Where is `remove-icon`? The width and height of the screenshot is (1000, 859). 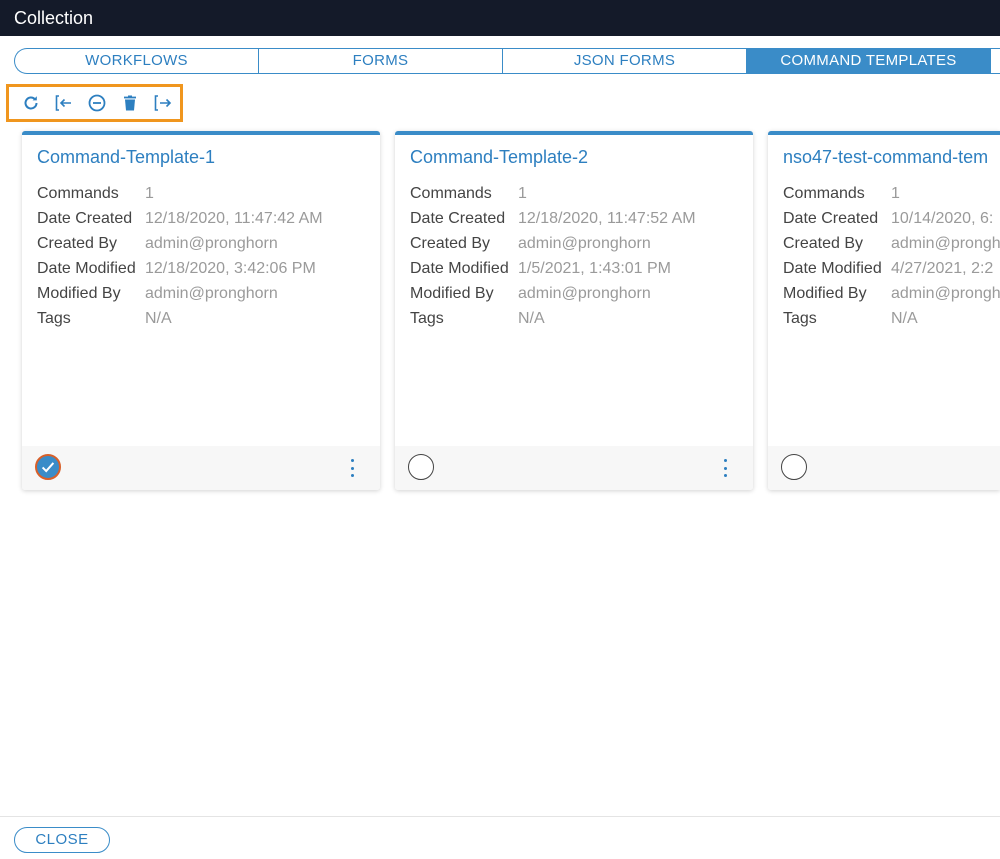 remove-icon is located at coordinates (96, 103).